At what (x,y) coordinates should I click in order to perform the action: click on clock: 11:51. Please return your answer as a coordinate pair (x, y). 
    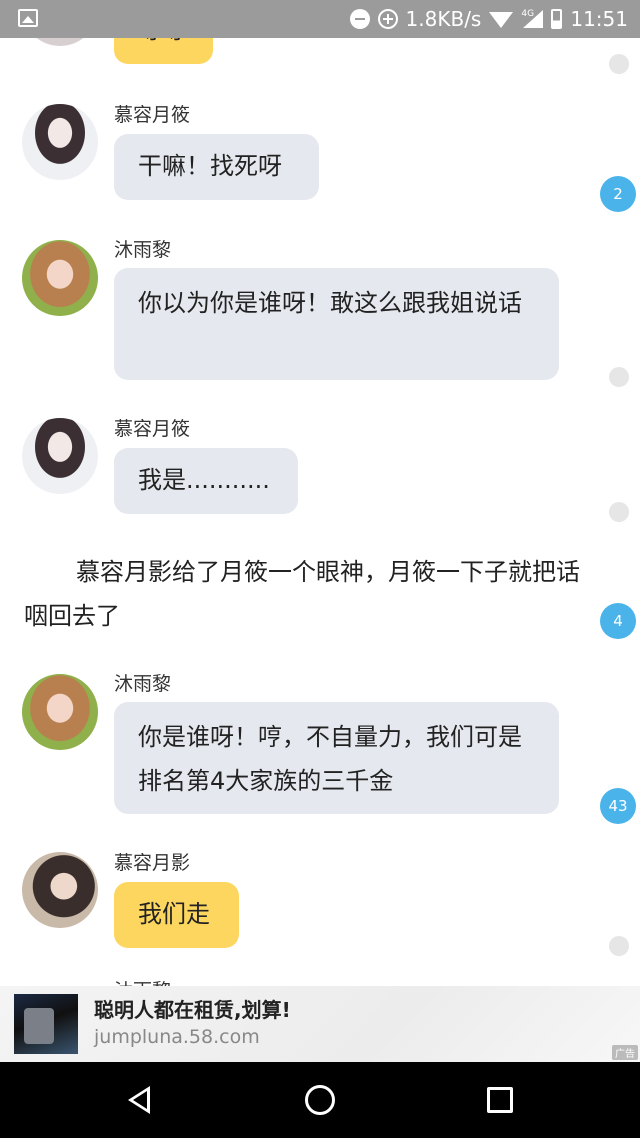
    Looking at the image, I should click on (599, 19).